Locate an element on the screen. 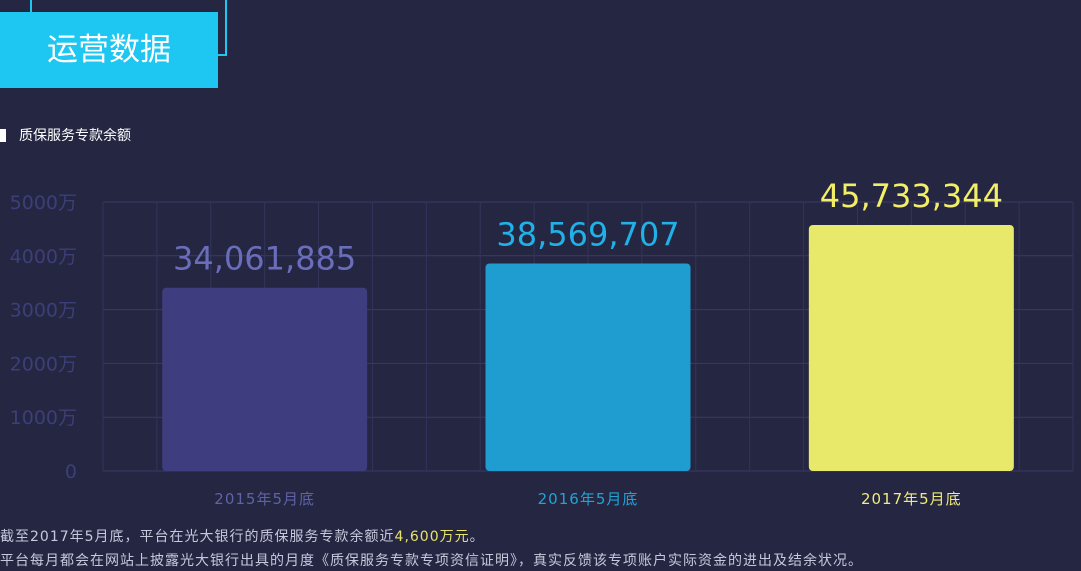 This screenshot has width=1081, height=571. y-tick-label: 4000万 is located at coordinates (43, 257).